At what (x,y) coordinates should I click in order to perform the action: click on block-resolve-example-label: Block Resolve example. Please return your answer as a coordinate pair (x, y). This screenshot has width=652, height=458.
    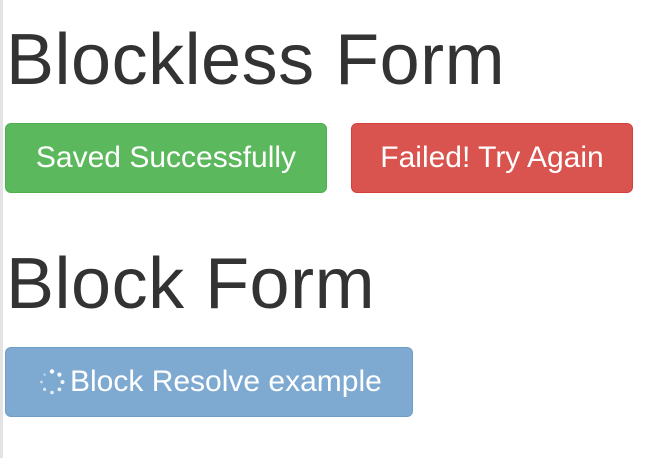
    Looking at the image, I should click on (226, 381).